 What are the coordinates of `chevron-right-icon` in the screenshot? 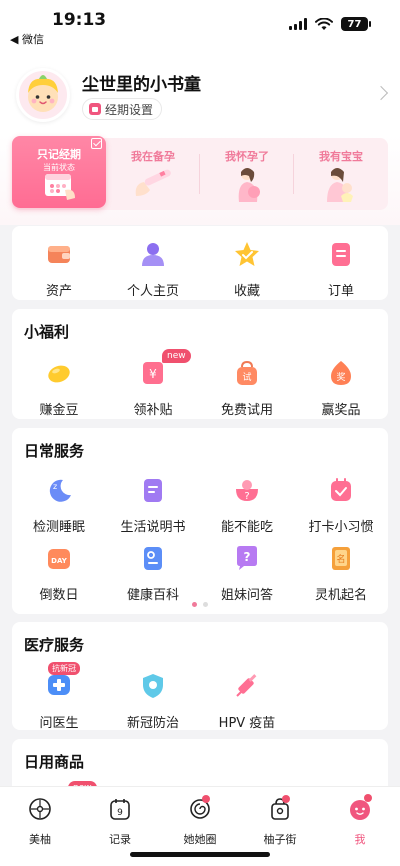 It's located at (381, 93).